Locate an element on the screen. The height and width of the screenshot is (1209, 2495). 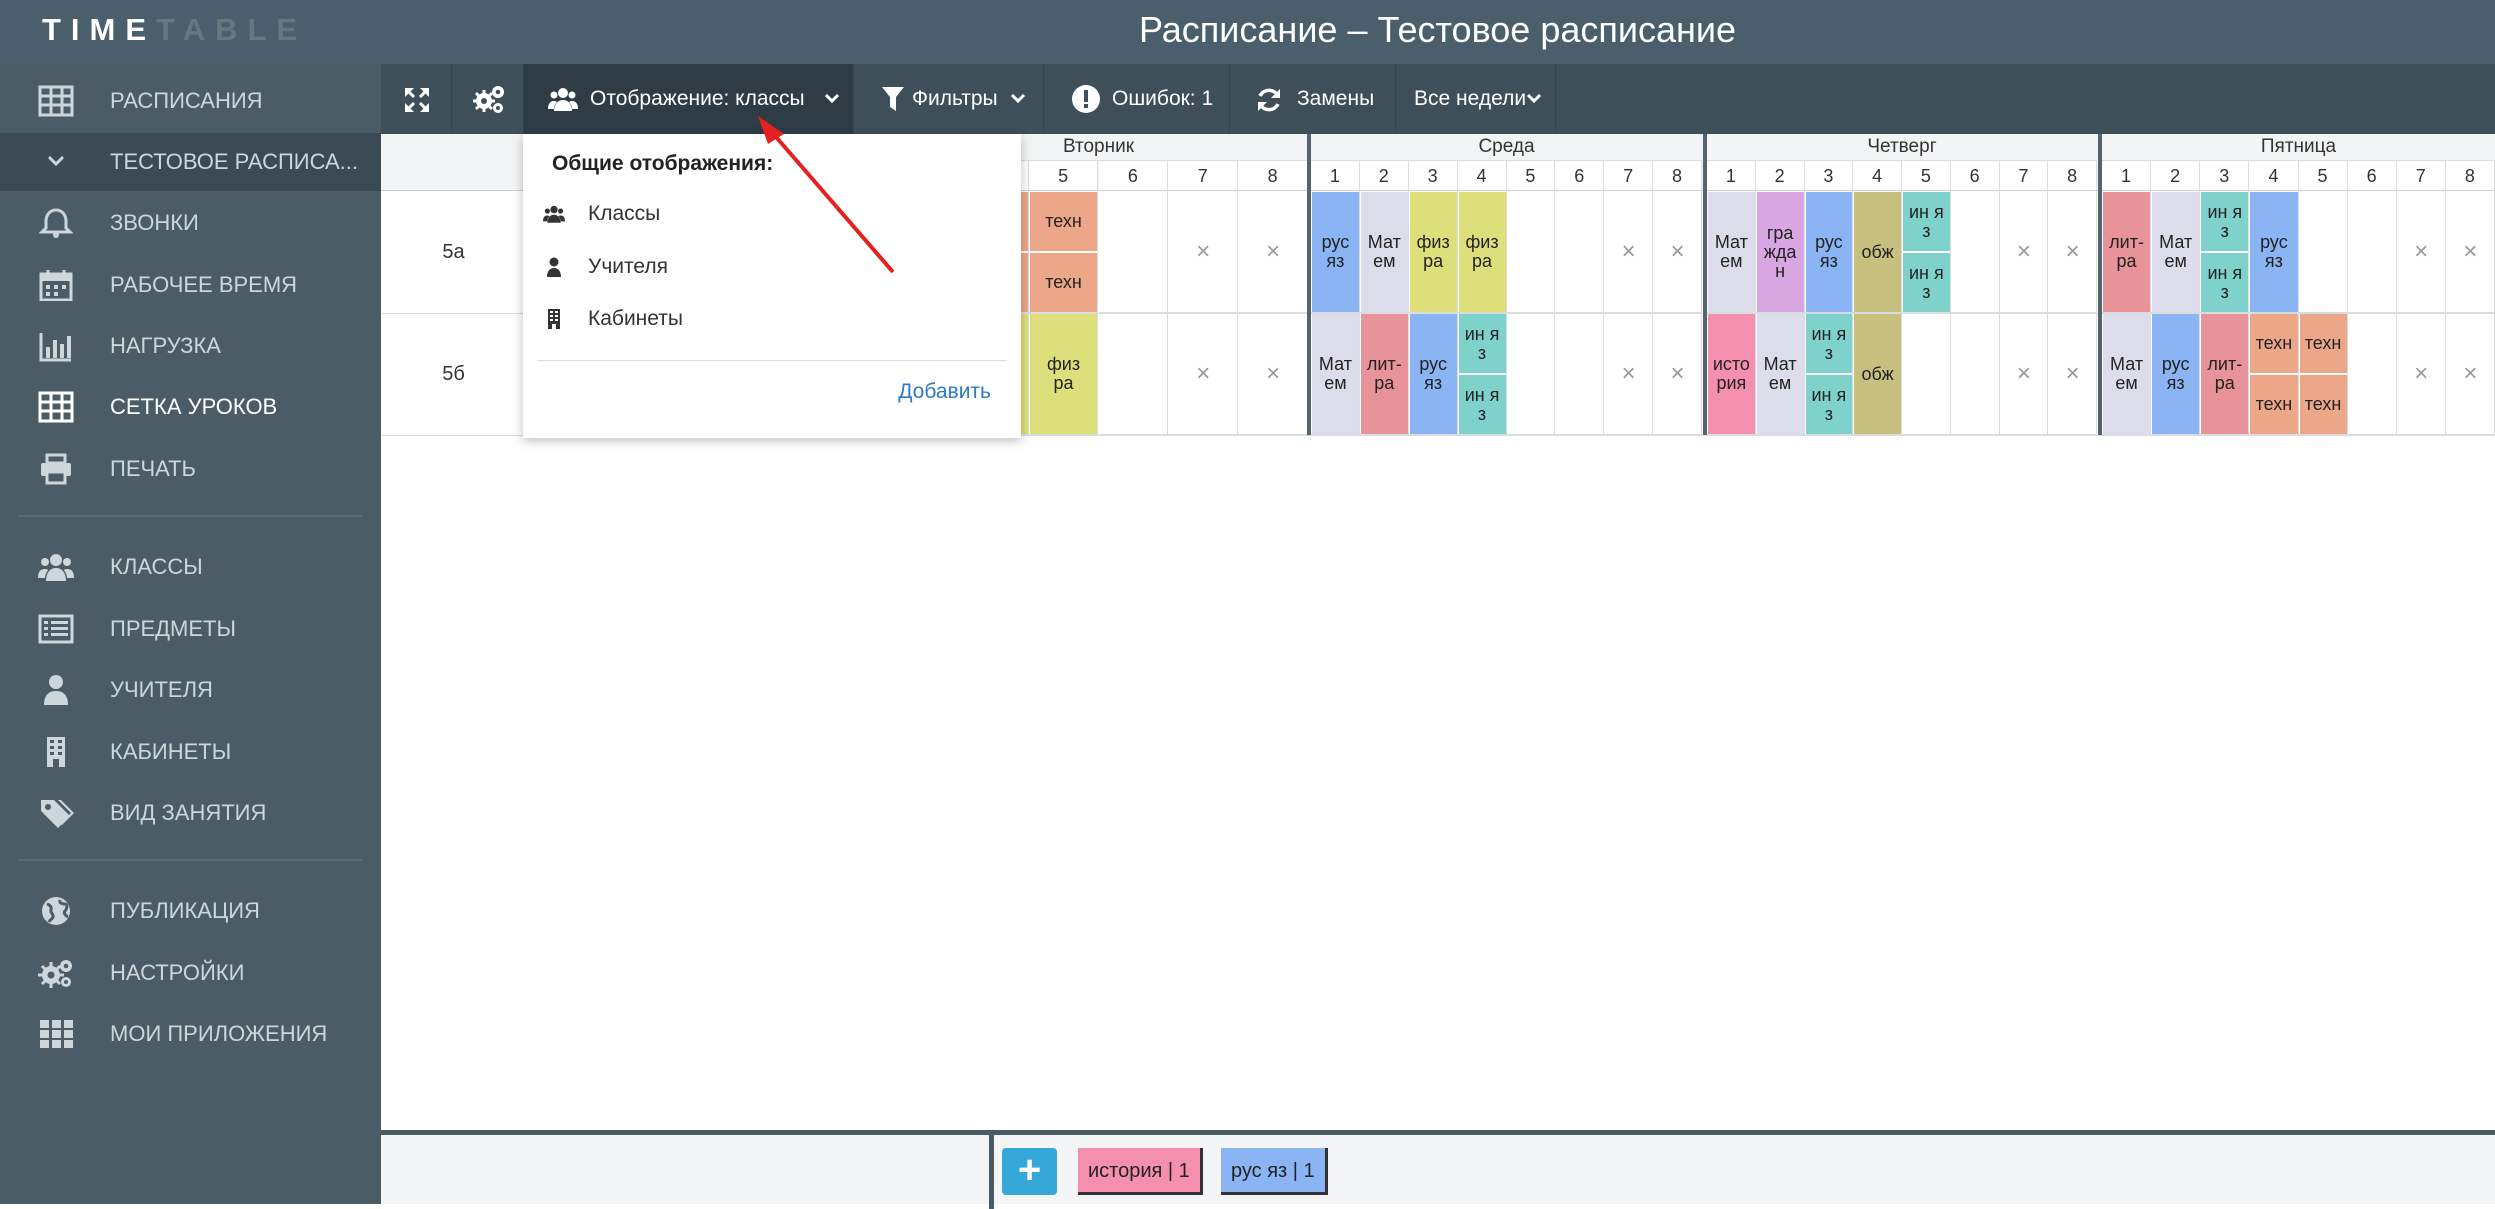
app-logo: TIMETABLE is located at coordinates (174, 30).